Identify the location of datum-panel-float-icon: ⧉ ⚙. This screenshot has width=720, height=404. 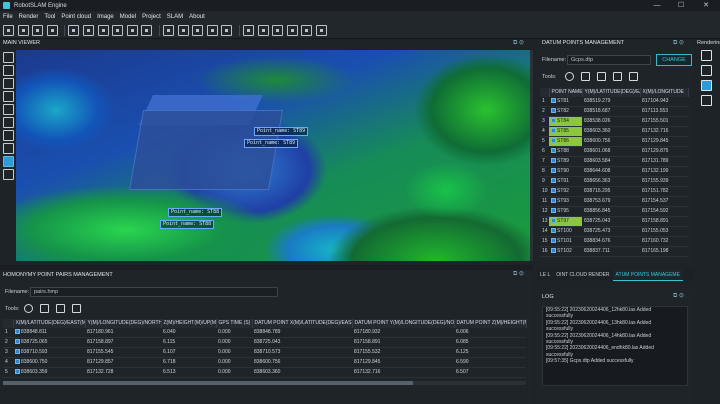
(678, 43).